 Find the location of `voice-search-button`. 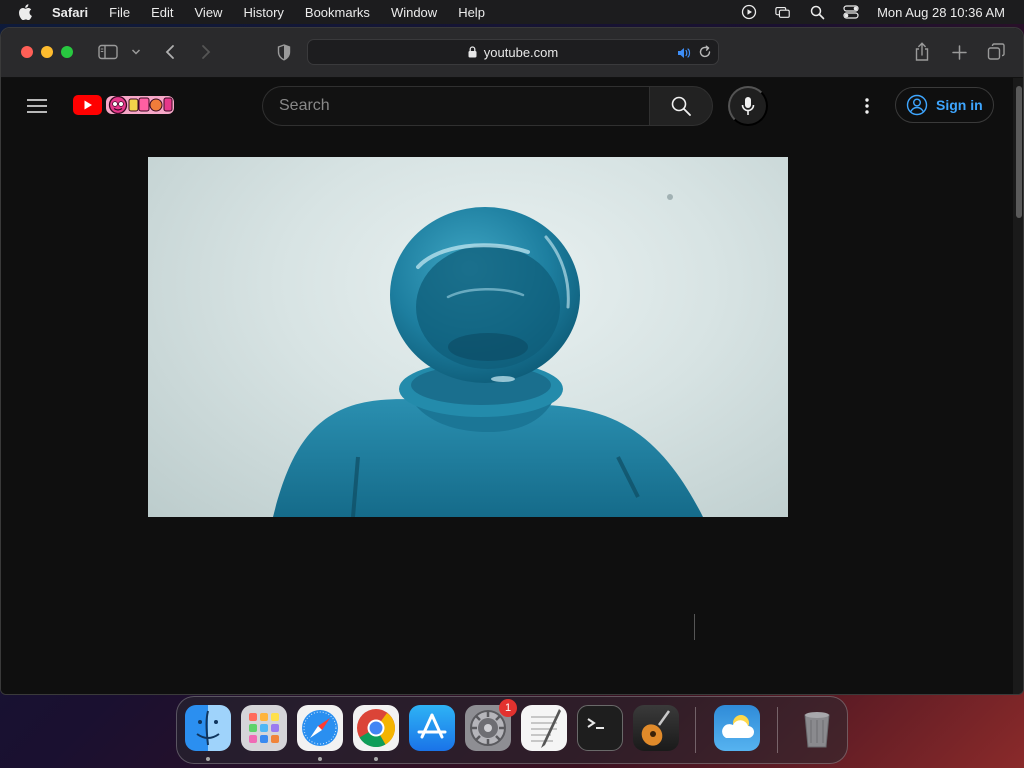

voice-search-button is located at coordinates (748, 106).